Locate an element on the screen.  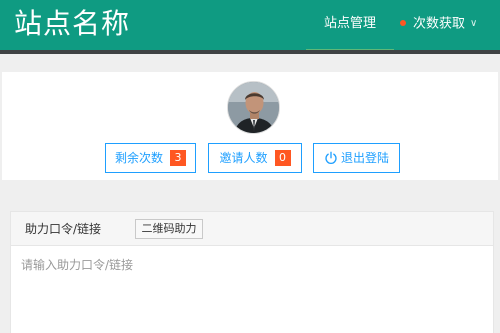
invite-count-label: 邀请人数 is located at coordinates (243, 158).